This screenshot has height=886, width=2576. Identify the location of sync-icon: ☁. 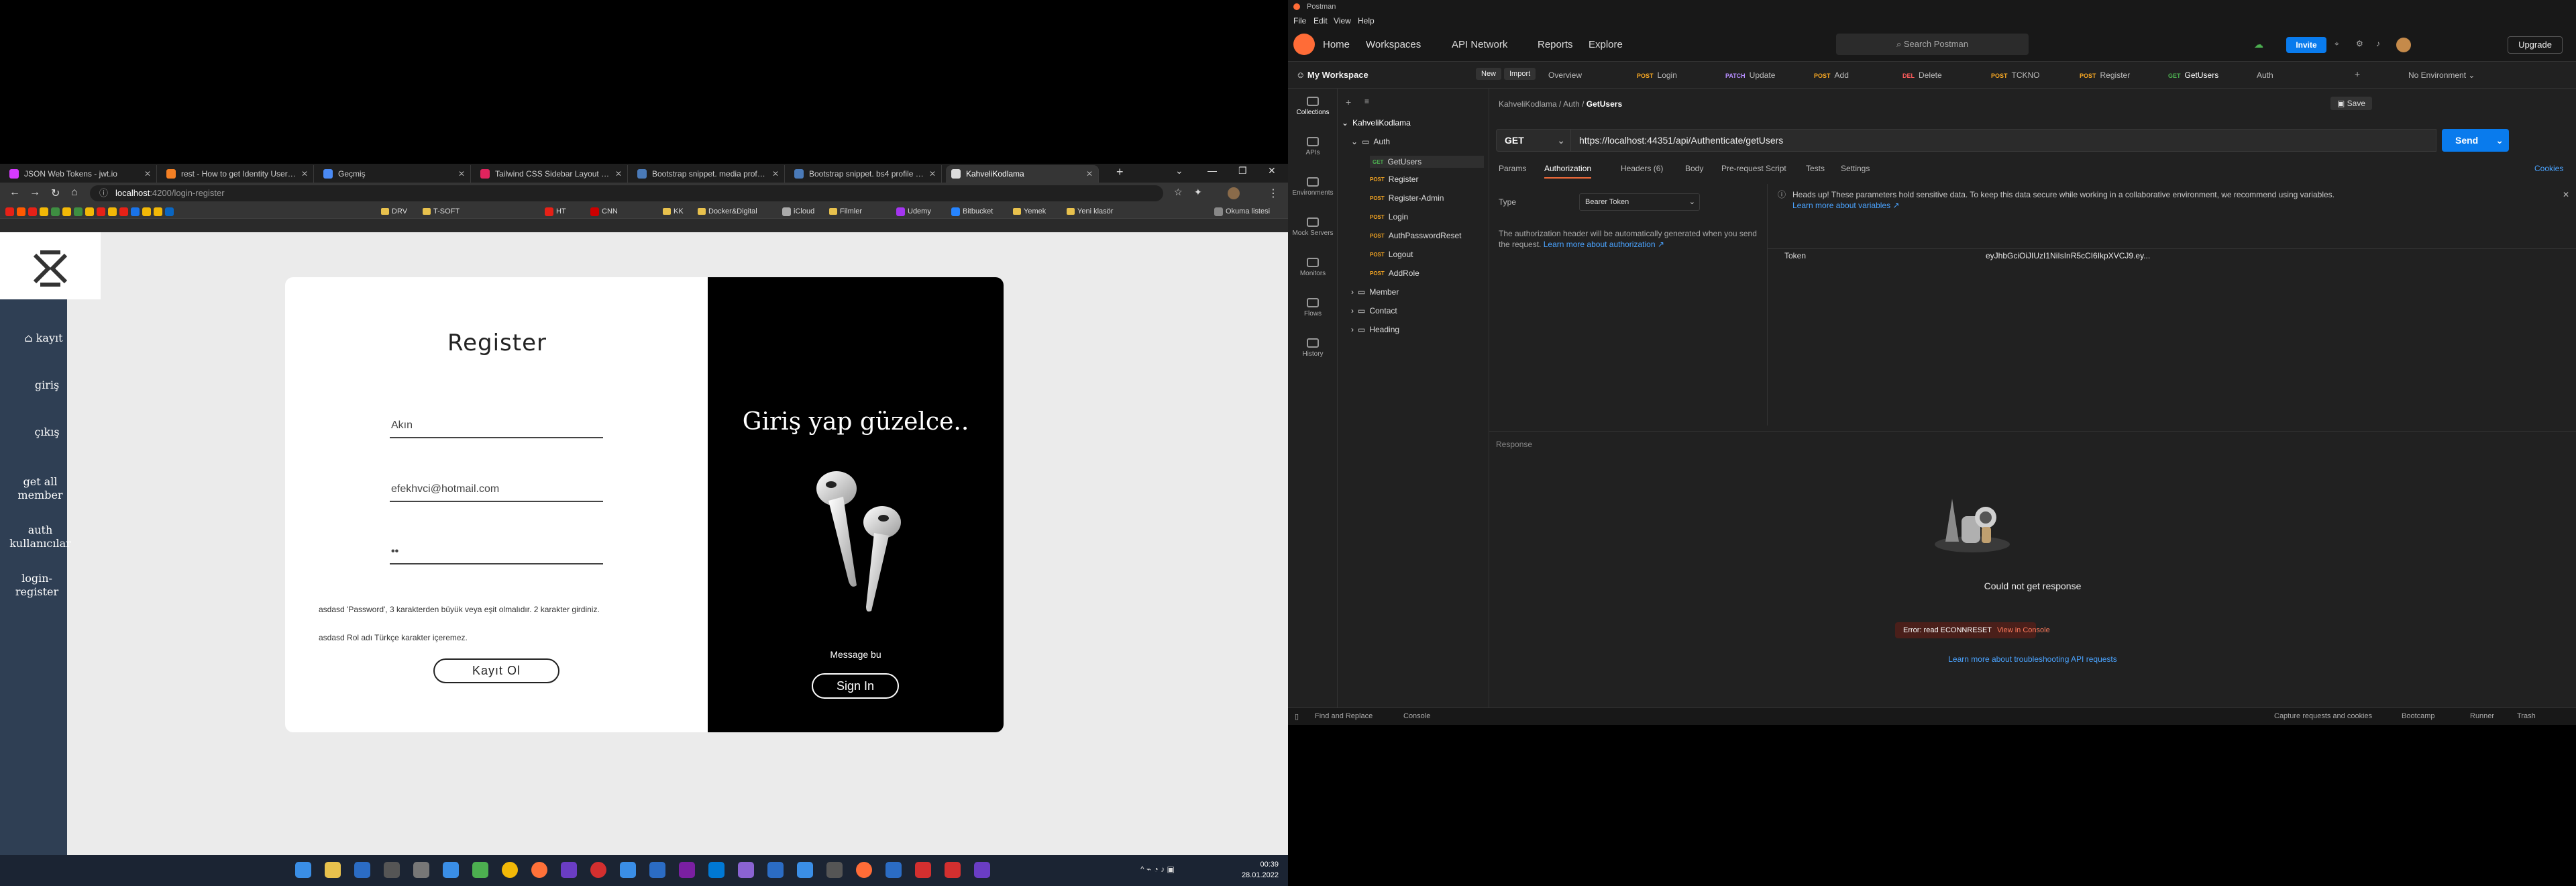
(2258, 45).